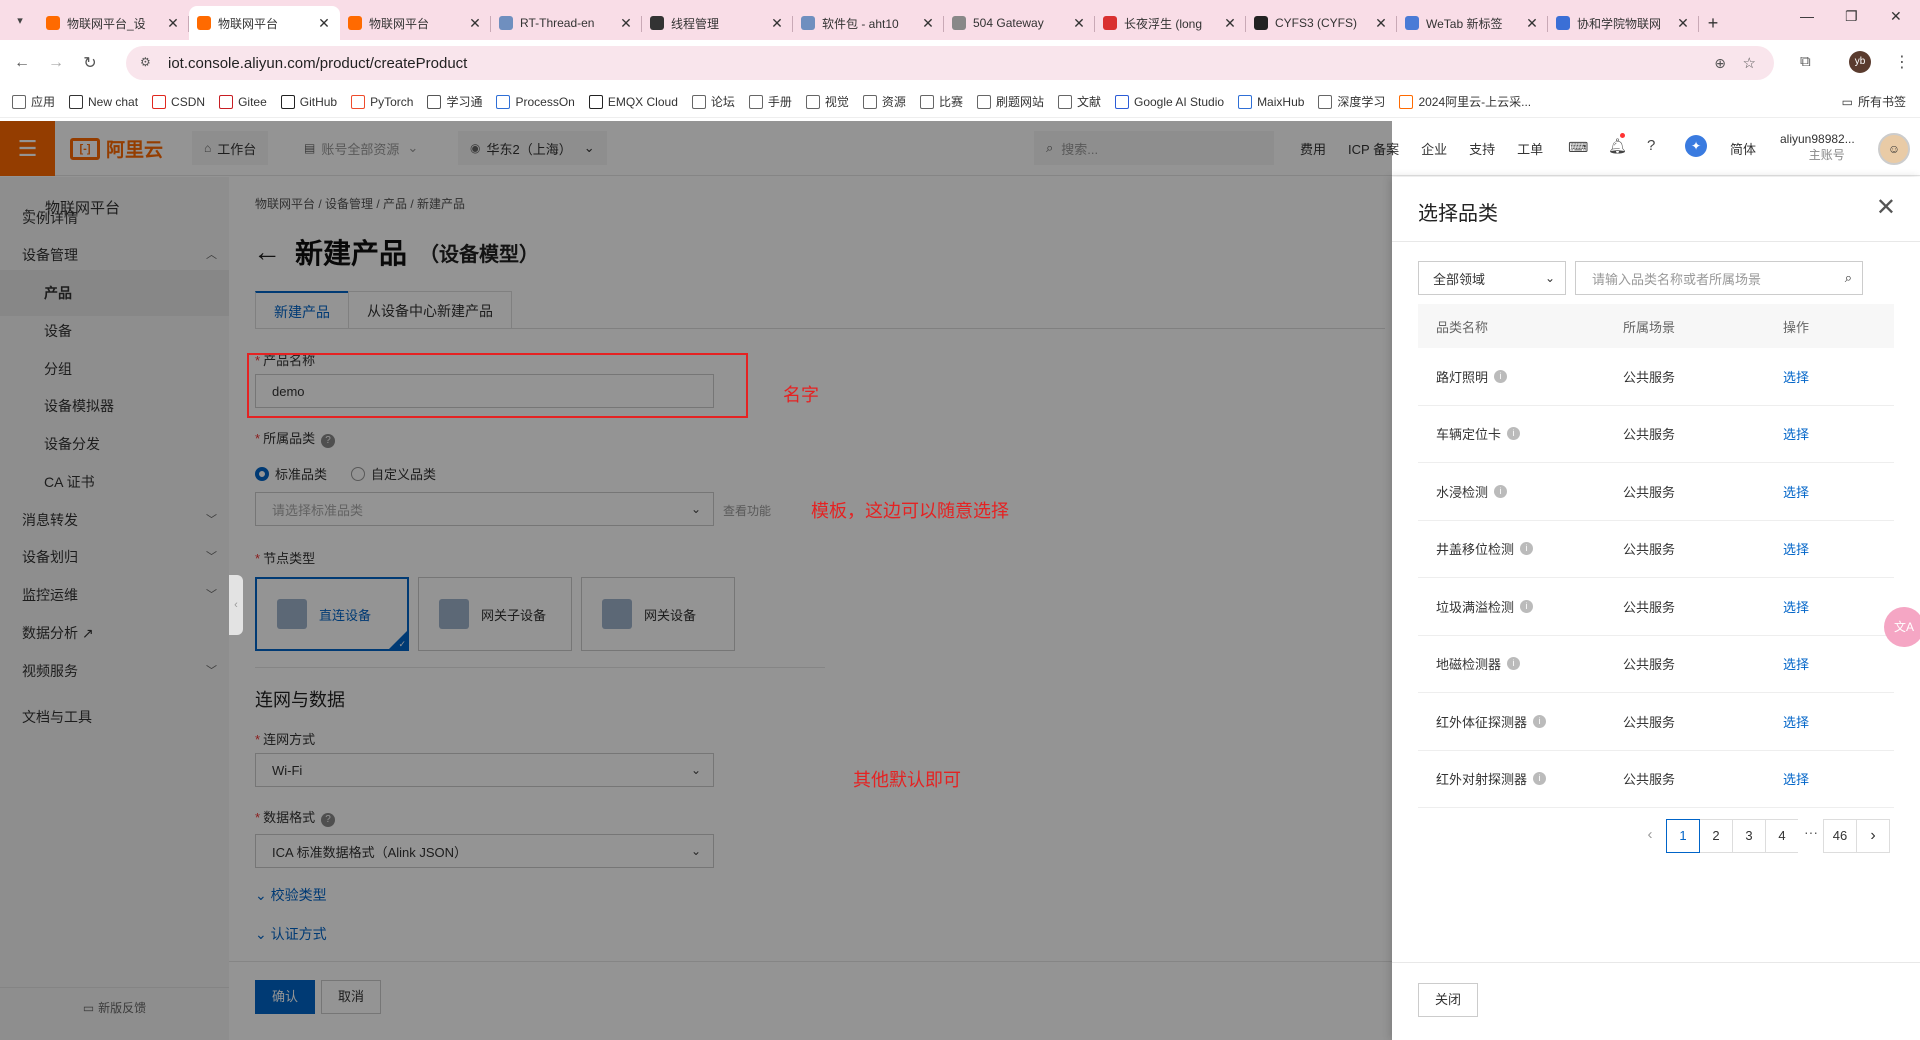  What do you see at coordinates (1896, 16) in the screenshot?
I see `close-window-icon: ✕` at bounding box center [1896, 16].